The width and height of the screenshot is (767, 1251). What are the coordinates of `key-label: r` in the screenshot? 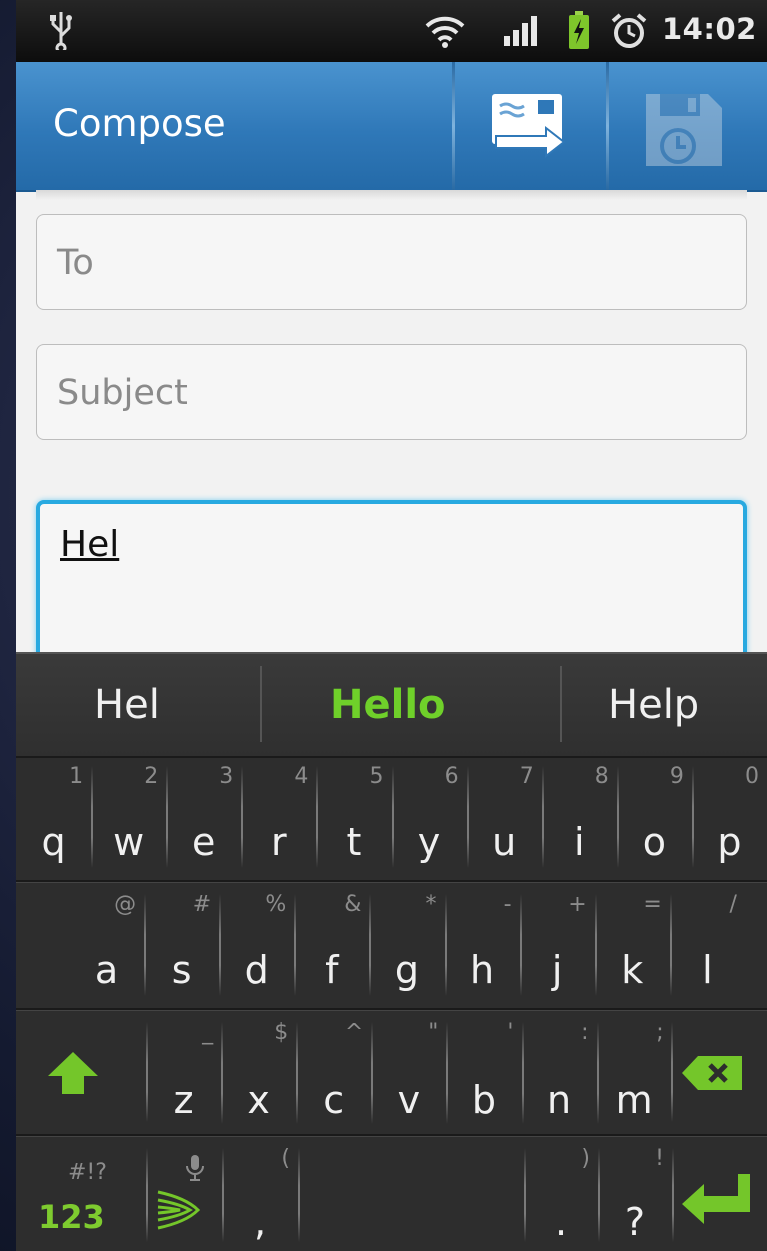 It's located at (279, 842).